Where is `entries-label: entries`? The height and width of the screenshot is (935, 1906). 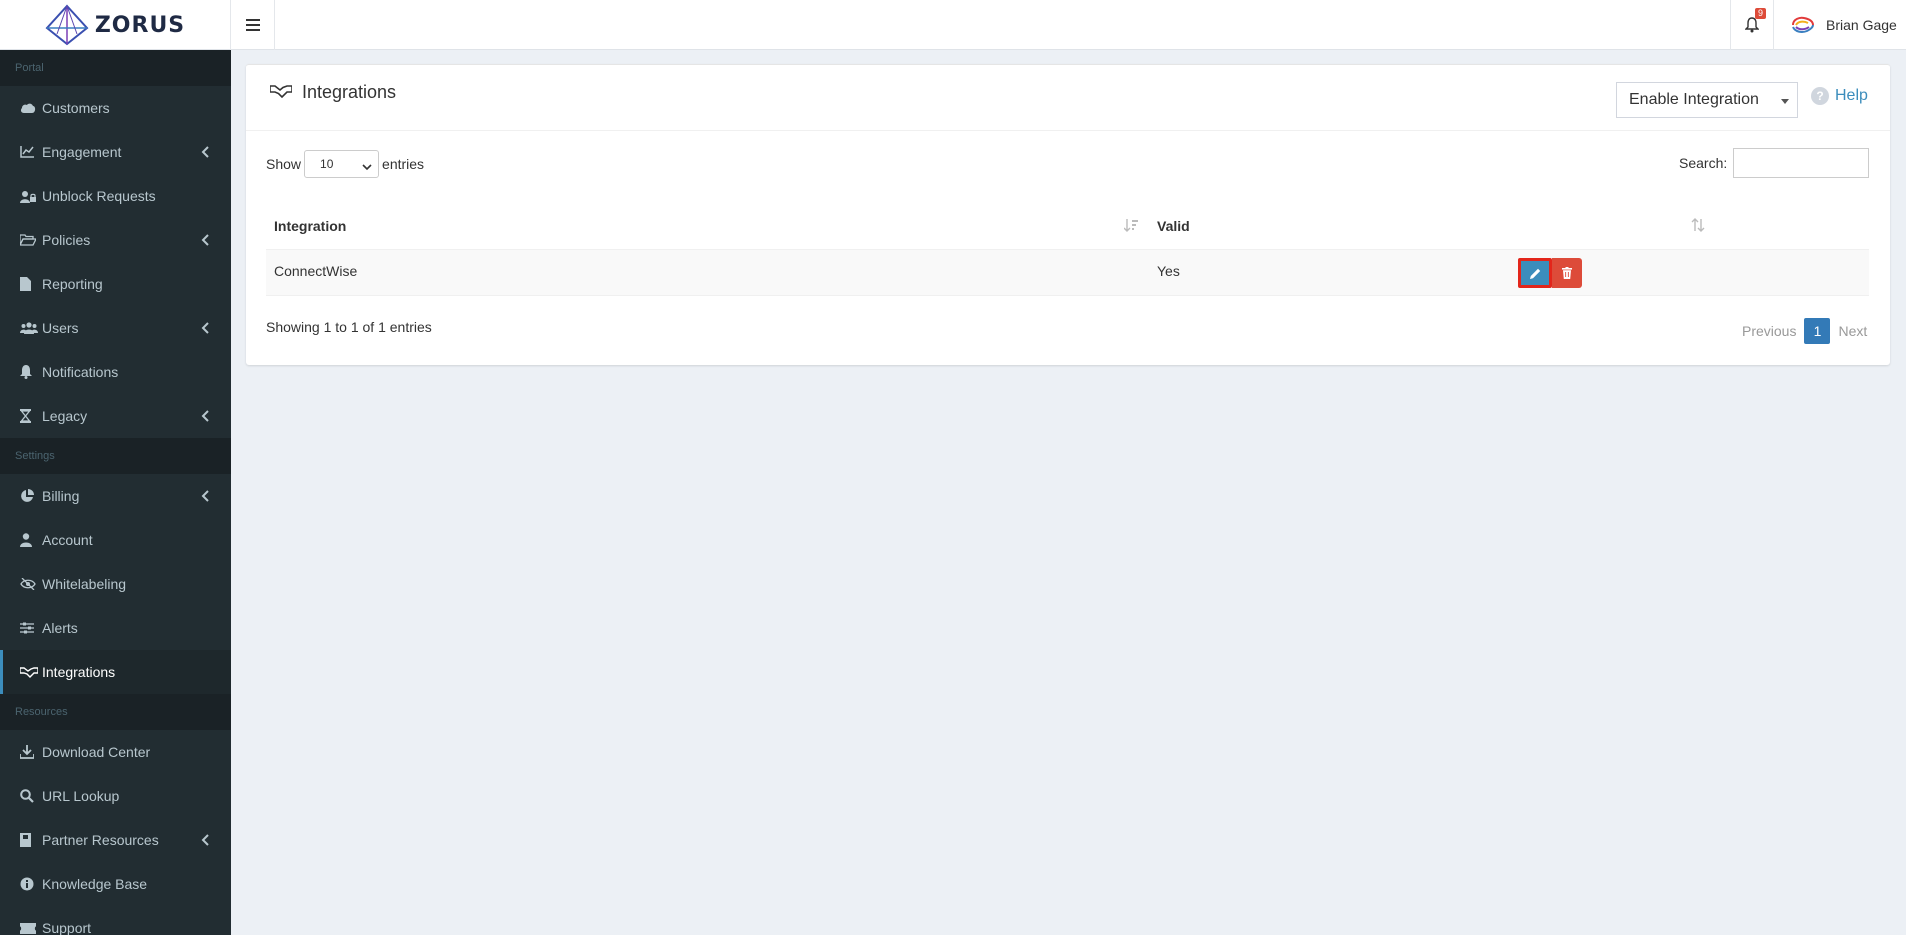
entries-label: entries is located at coordinates (403, 164).